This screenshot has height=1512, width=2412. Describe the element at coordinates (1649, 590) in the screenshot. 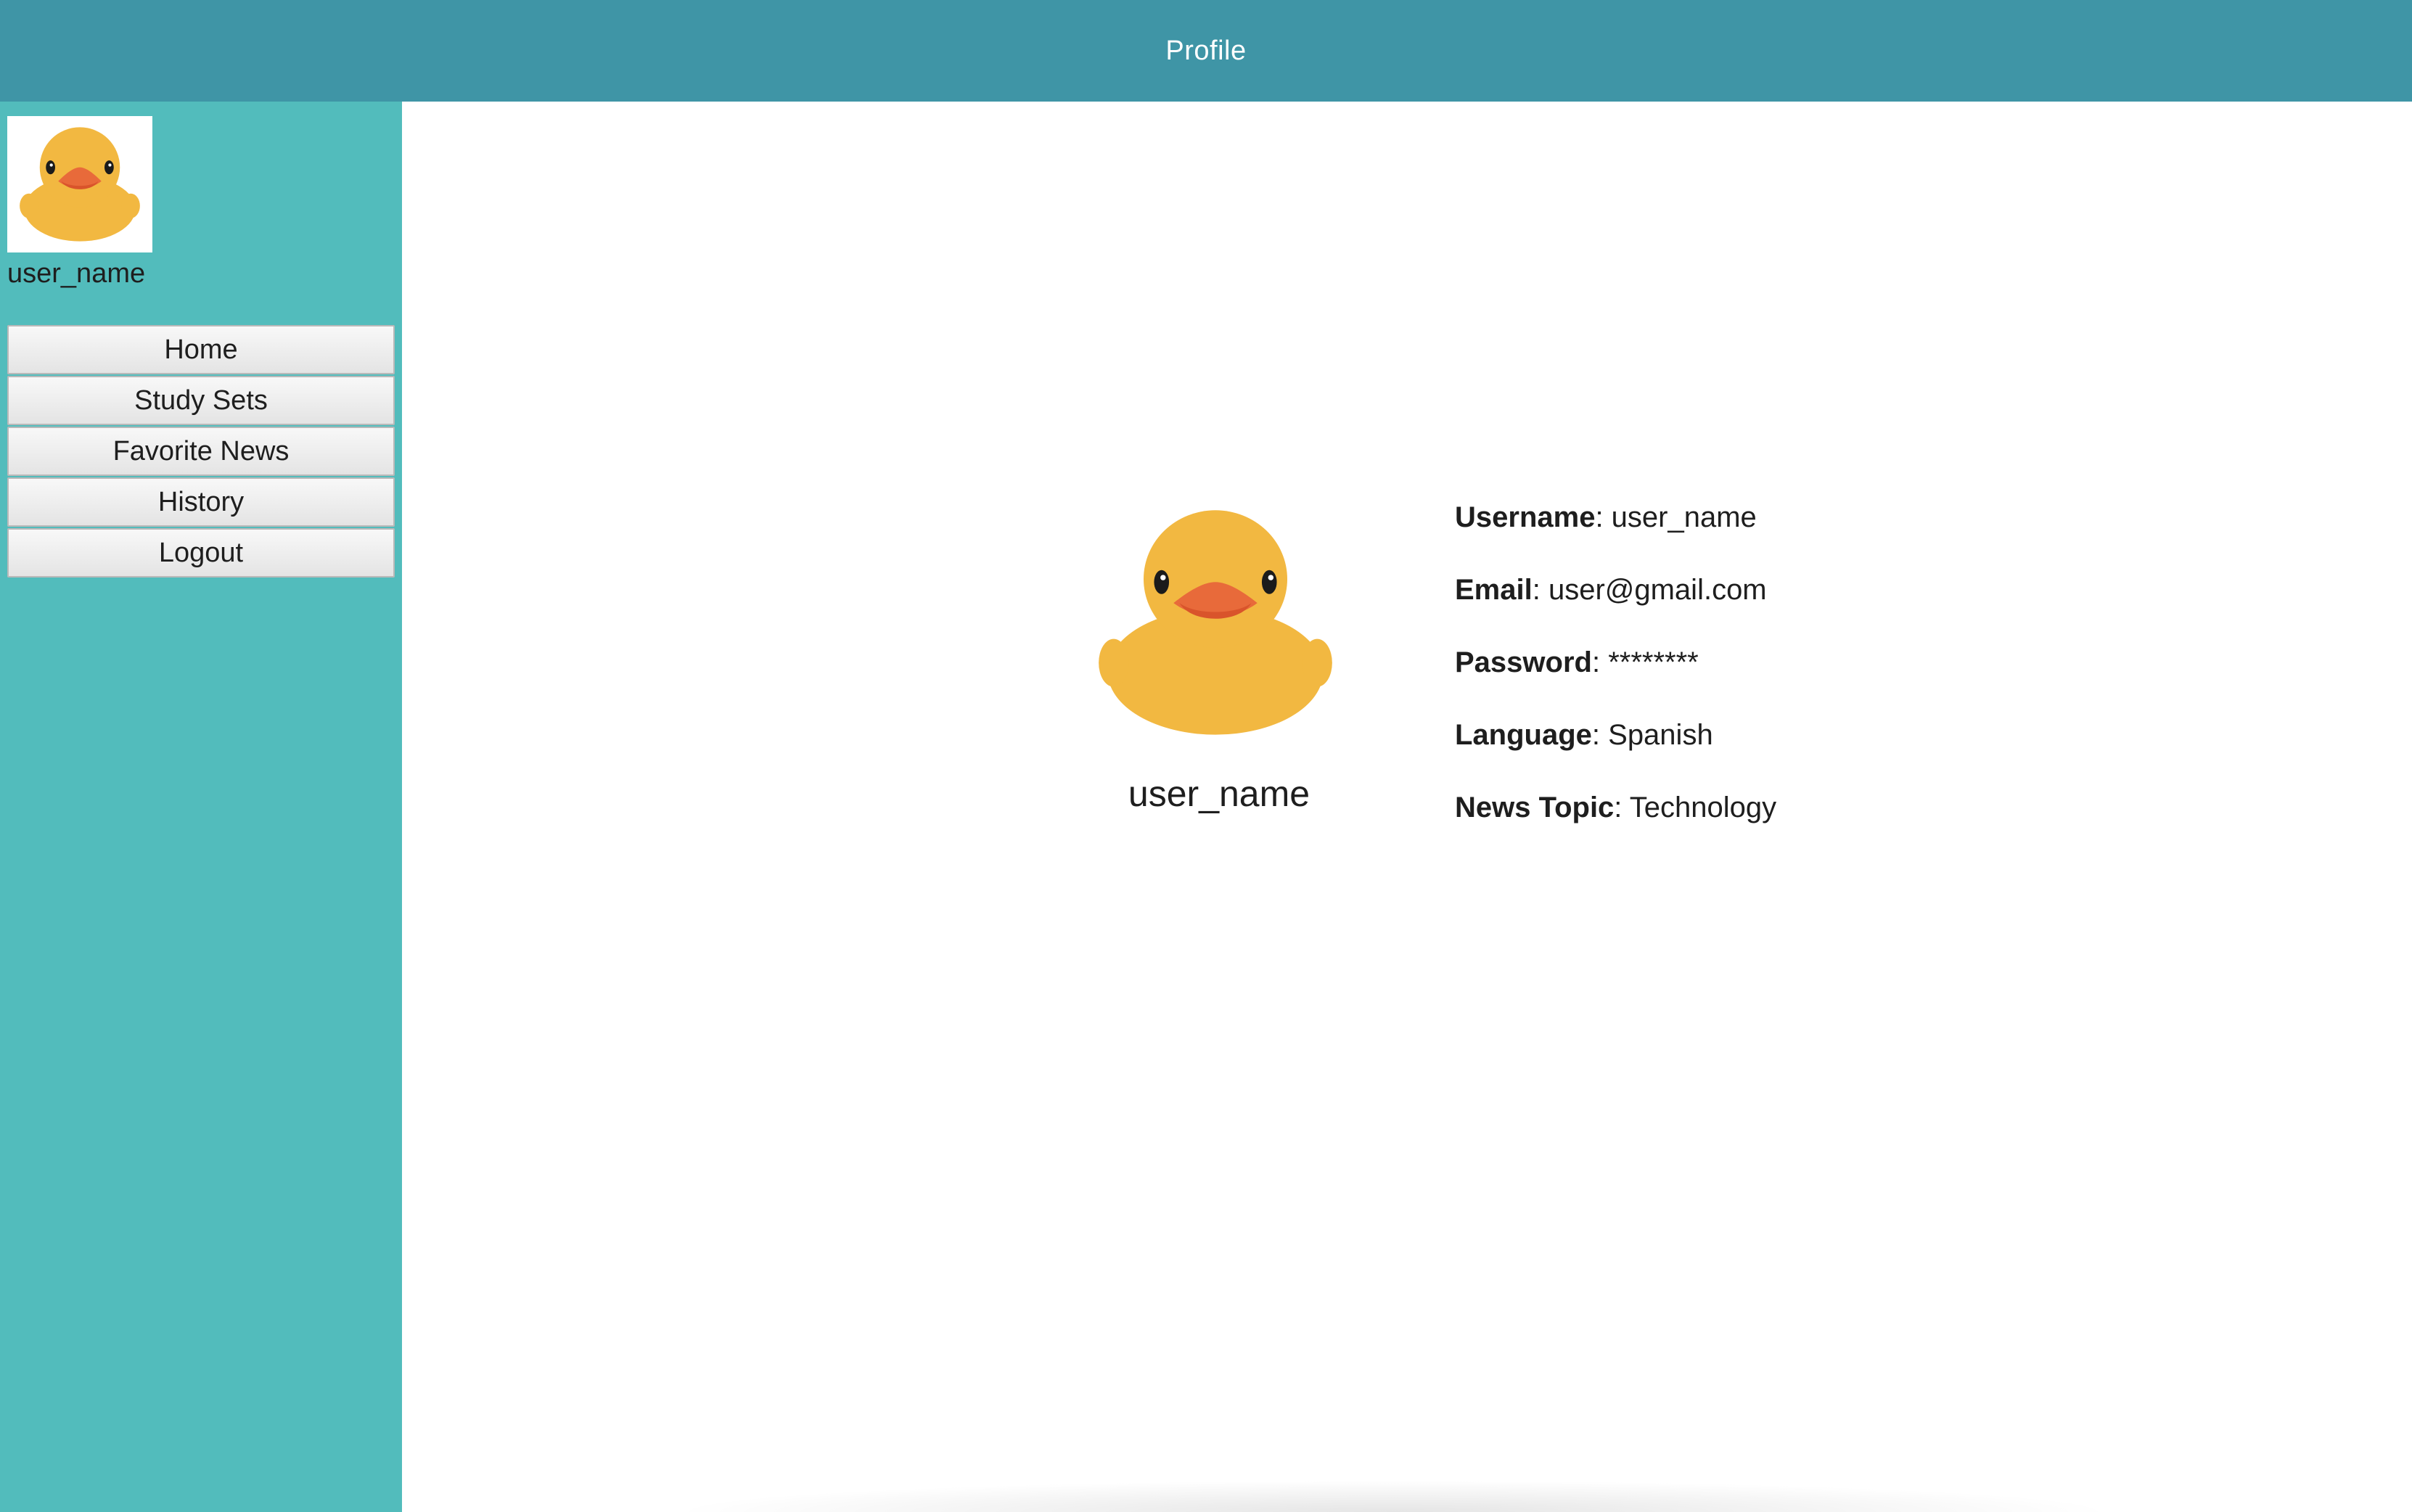

I see `detail-value: : user@gmail.com` at that location.